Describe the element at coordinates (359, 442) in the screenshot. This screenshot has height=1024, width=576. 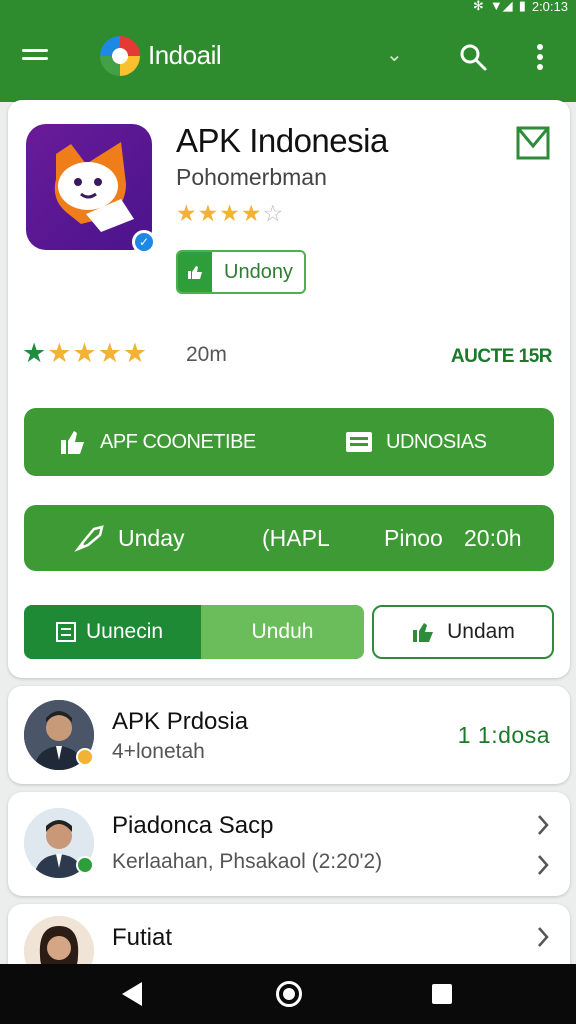
I see `document-icon` at that location.